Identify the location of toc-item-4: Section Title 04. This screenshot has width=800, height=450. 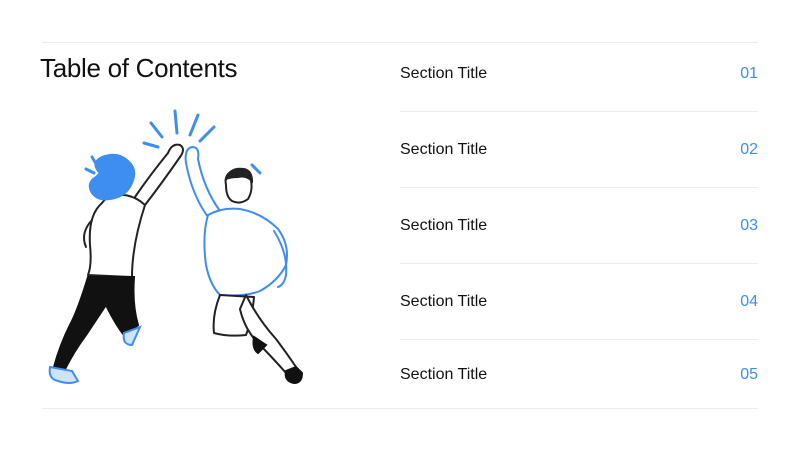
(579, 302).